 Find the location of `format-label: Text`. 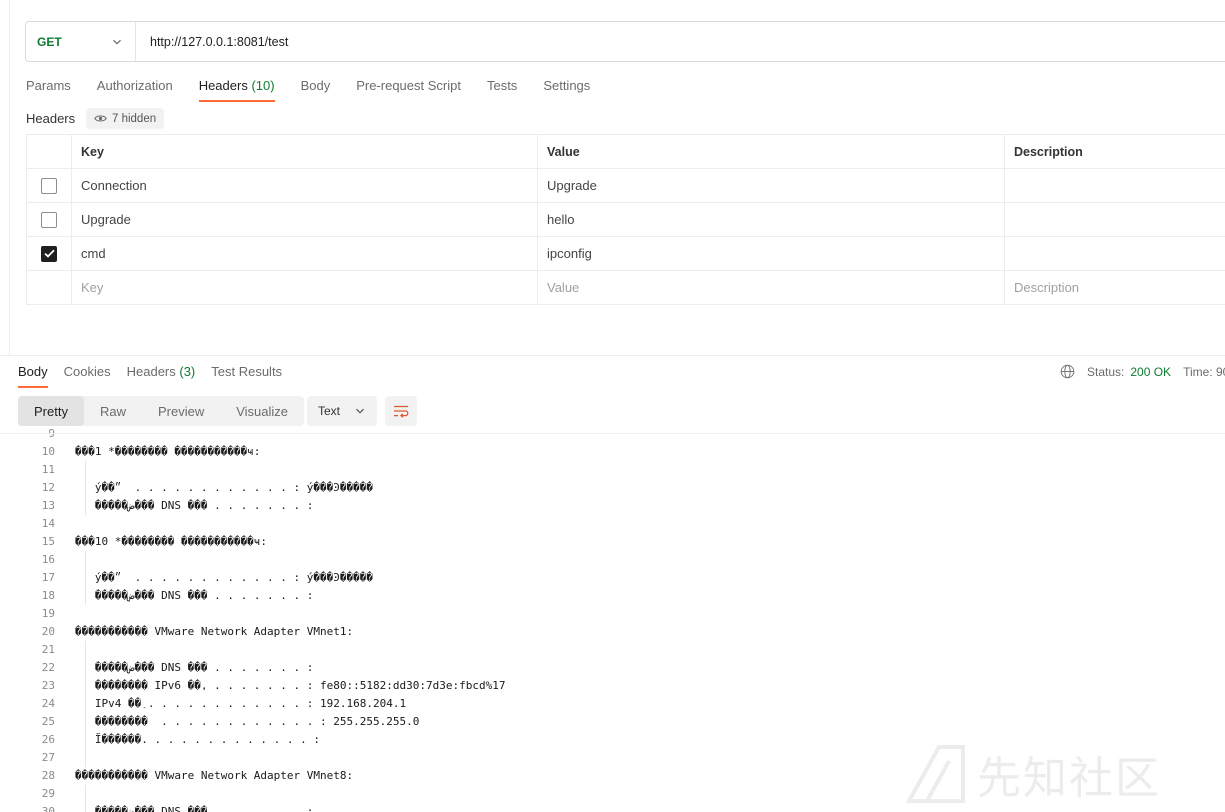

format-label: Text is located at coordinates (329, 411).